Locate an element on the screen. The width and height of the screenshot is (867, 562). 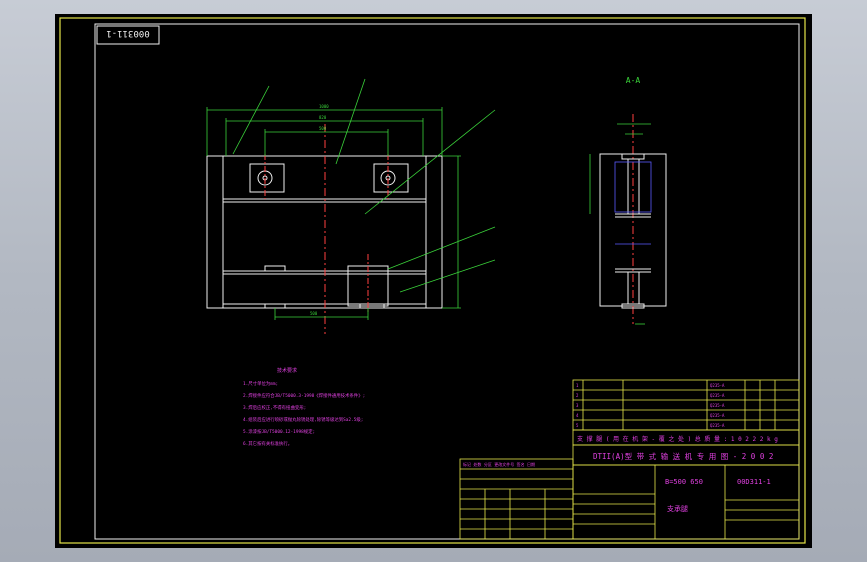
parts-row-5: 5 is located at coordinates (577, 425).